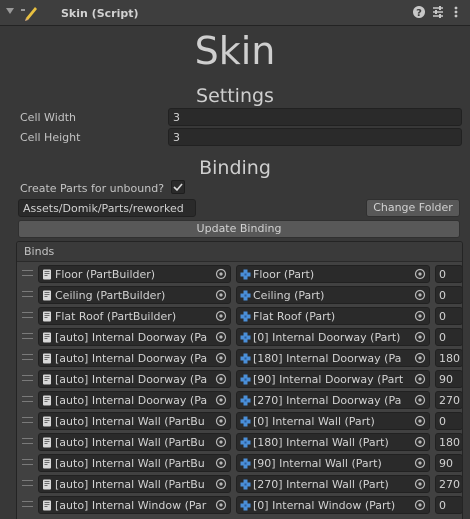 The width and height of the screenshot is (470, 519). I want to click on script-pencil-icon, so click(29, 14).